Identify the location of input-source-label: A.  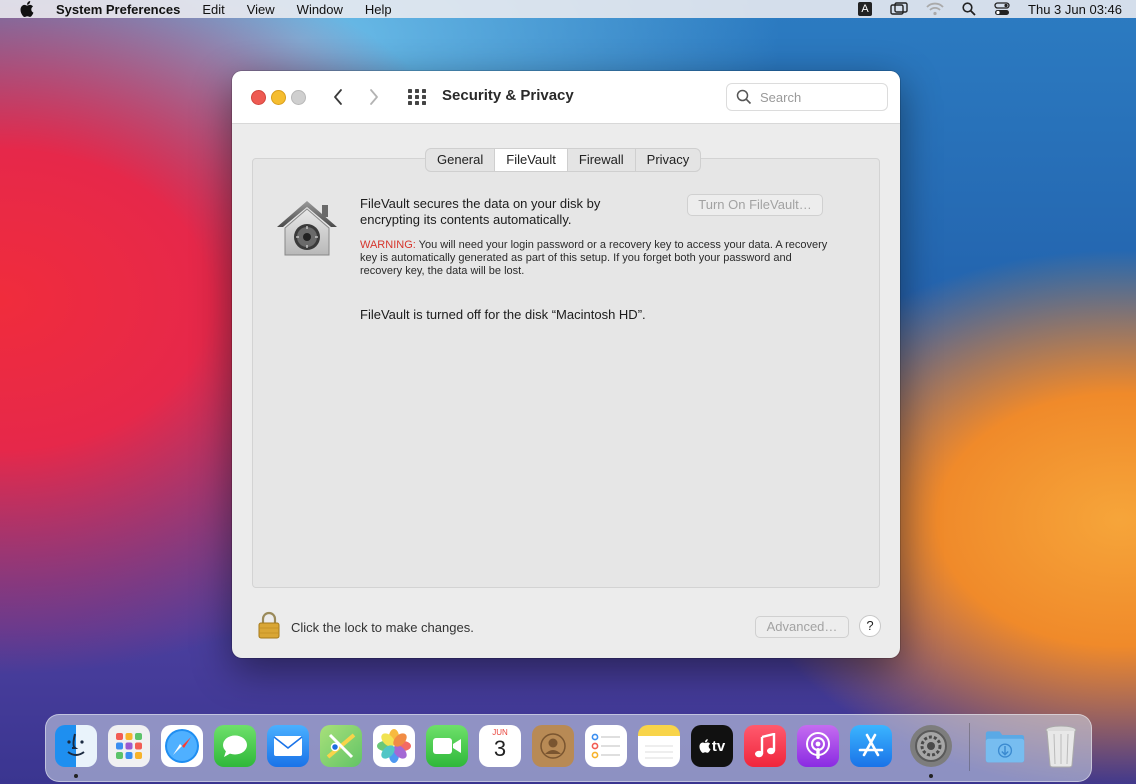
(865, 9).